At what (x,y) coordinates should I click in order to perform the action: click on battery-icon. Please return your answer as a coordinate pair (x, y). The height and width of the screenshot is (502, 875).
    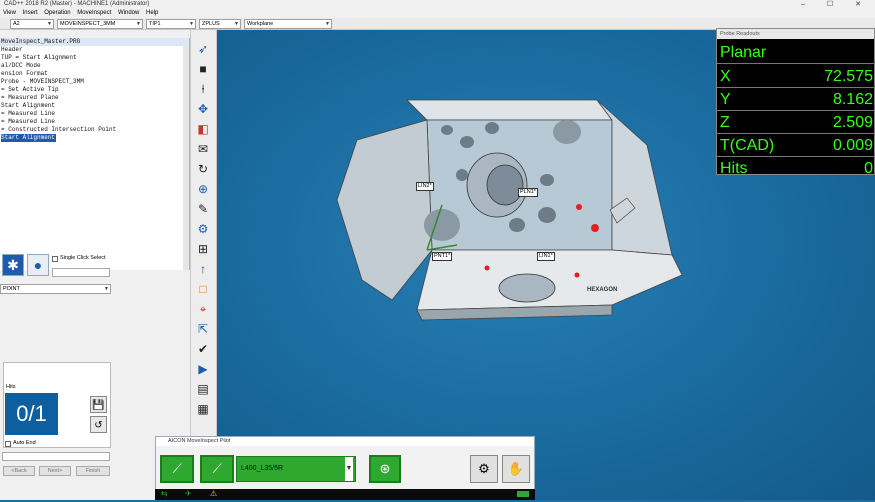
    Looking at the image, I should click on (523, 494).